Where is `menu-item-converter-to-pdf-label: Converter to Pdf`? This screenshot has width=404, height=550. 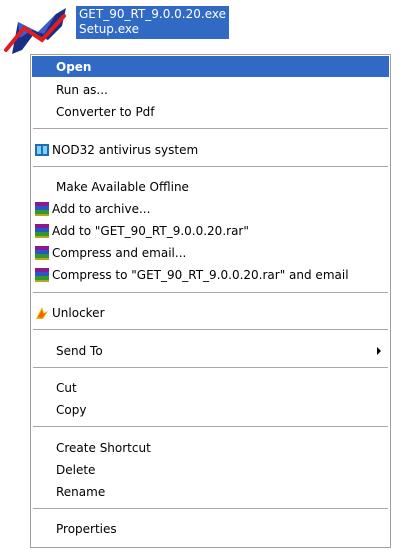 menu-item-converter-to-pdf-label: Converter to Pdf is located at coordinates (105, 111).